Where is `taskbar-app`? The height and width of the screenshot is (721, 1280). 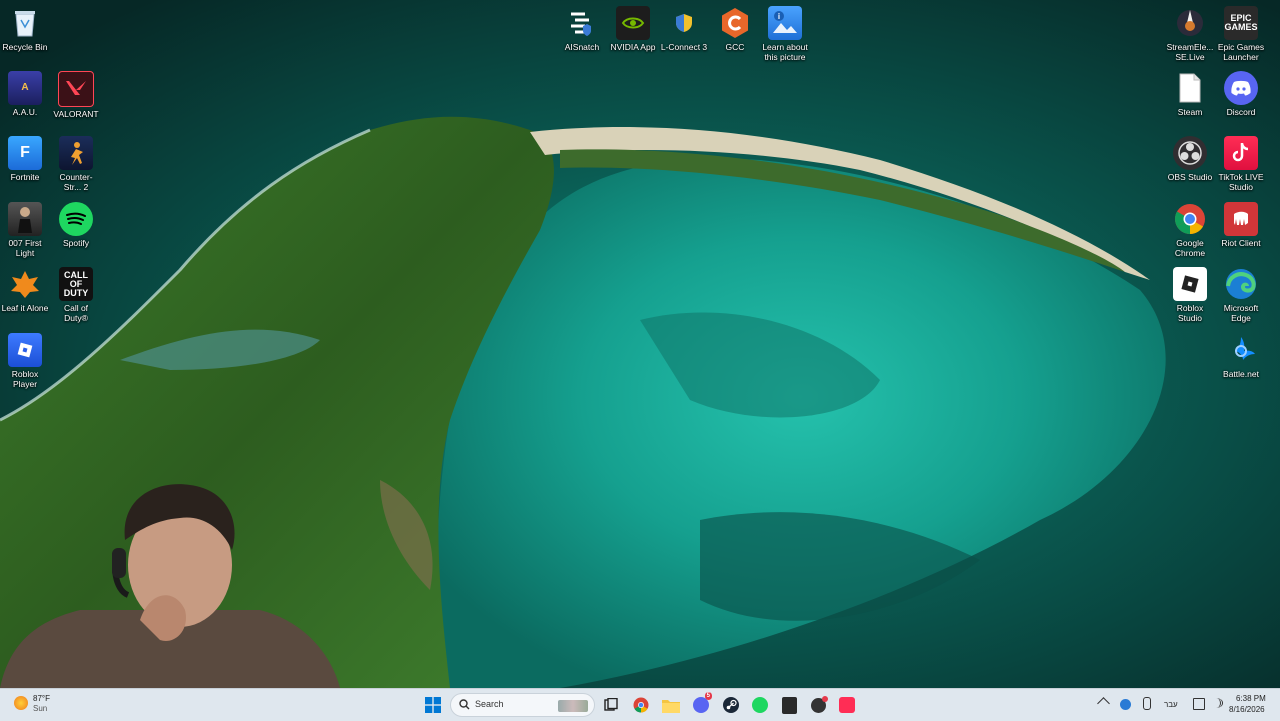 taskbar-app is located at coordinates (818, 705).